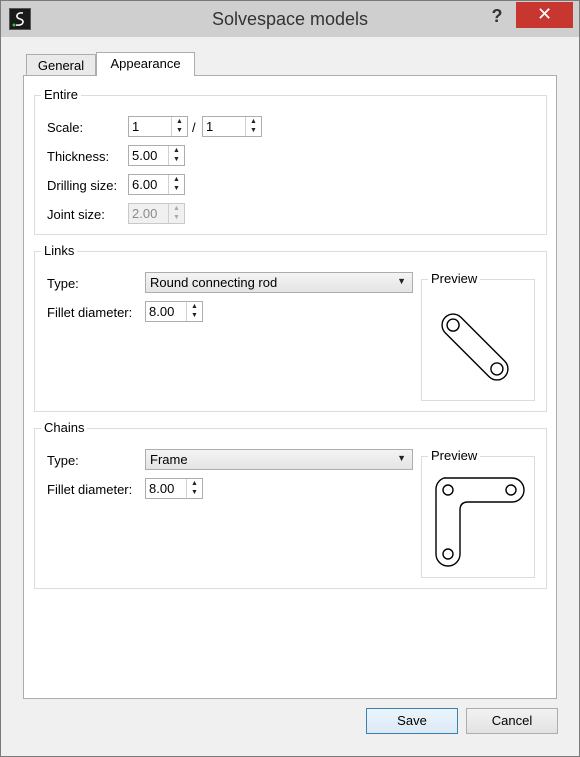 The height and width of the screenshot is (757, 580). What do you see at coordinates (158, 126) in the screenshot?
I see `scale-numerator-spinbox: 1 ▲ ▼` at bounding box center [158, 126].